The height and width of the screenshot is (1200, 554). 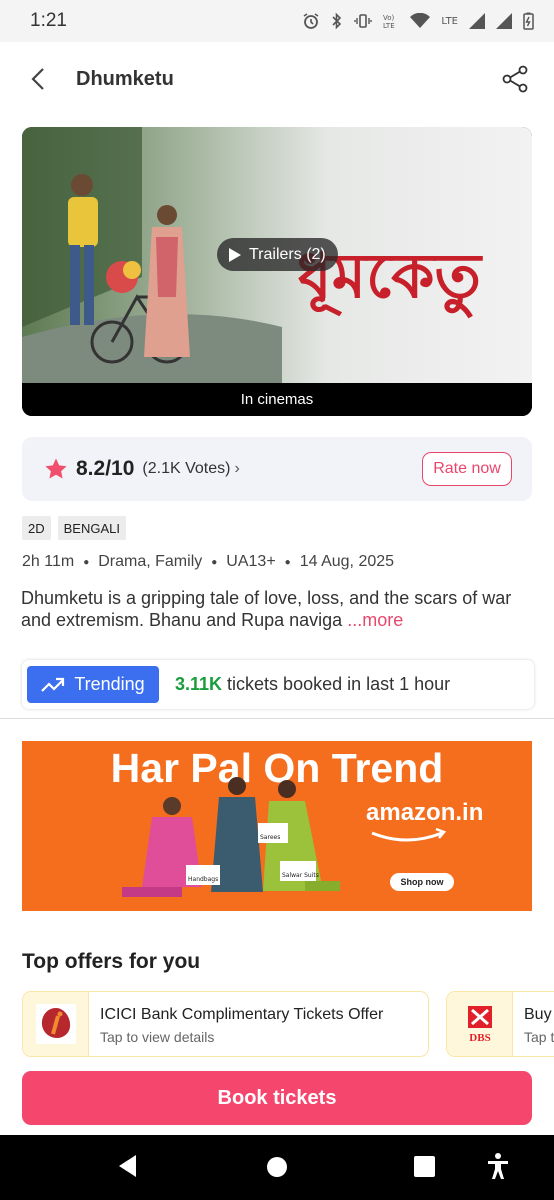 I want to click on status-icons: Vo) LTE LTE, so click(x=418, y=21).